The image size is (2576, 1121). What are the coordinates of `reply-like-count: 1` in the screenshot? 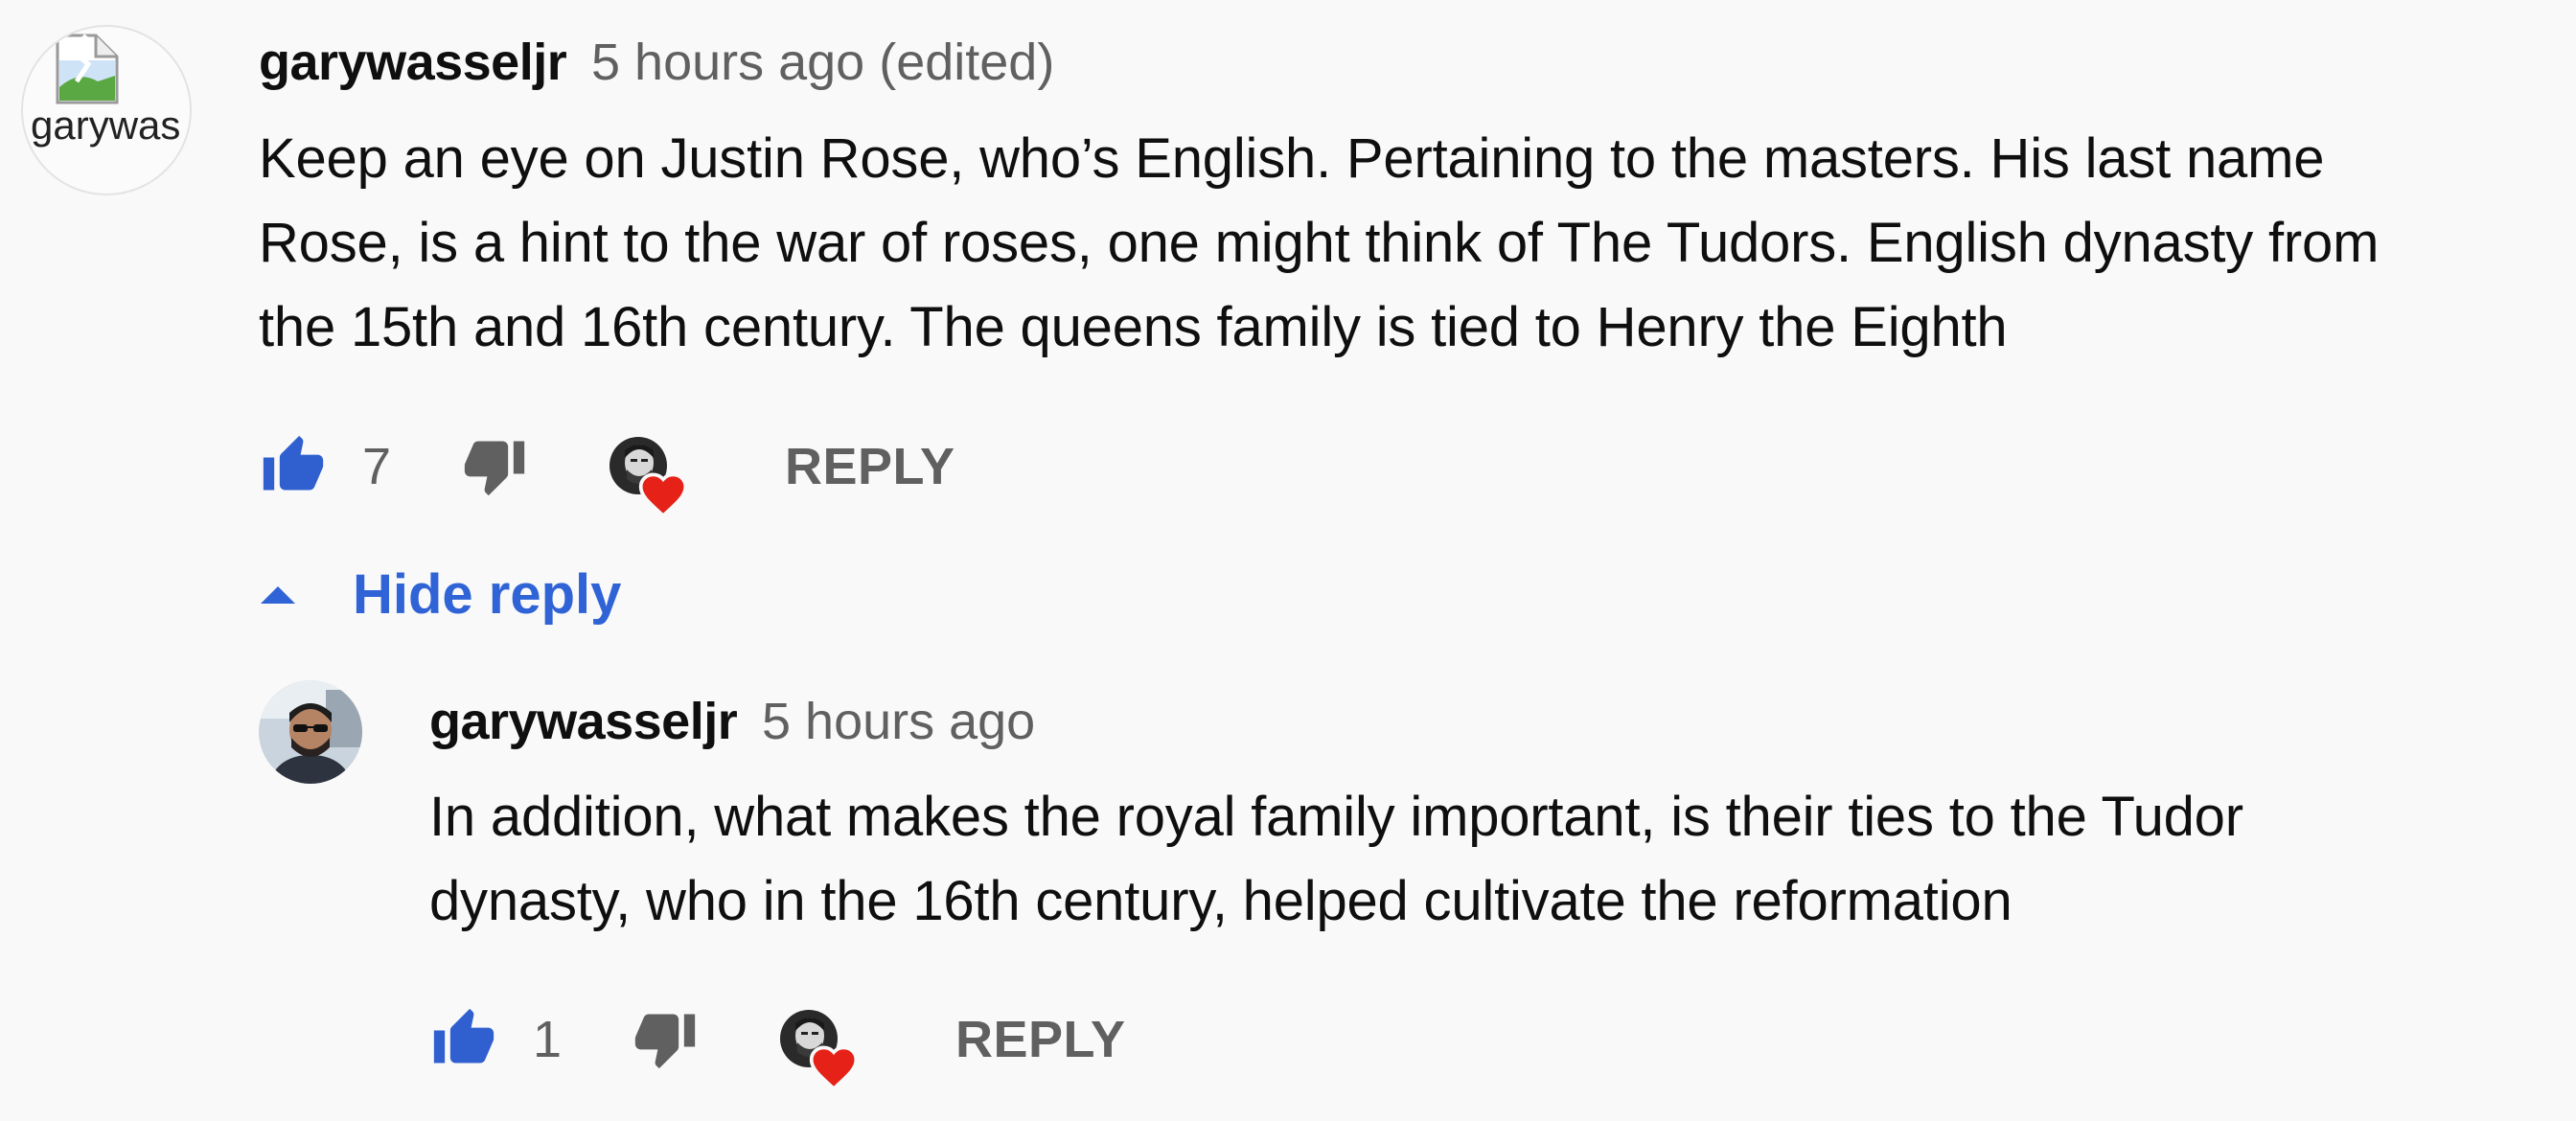 It's located at (548, 1039).